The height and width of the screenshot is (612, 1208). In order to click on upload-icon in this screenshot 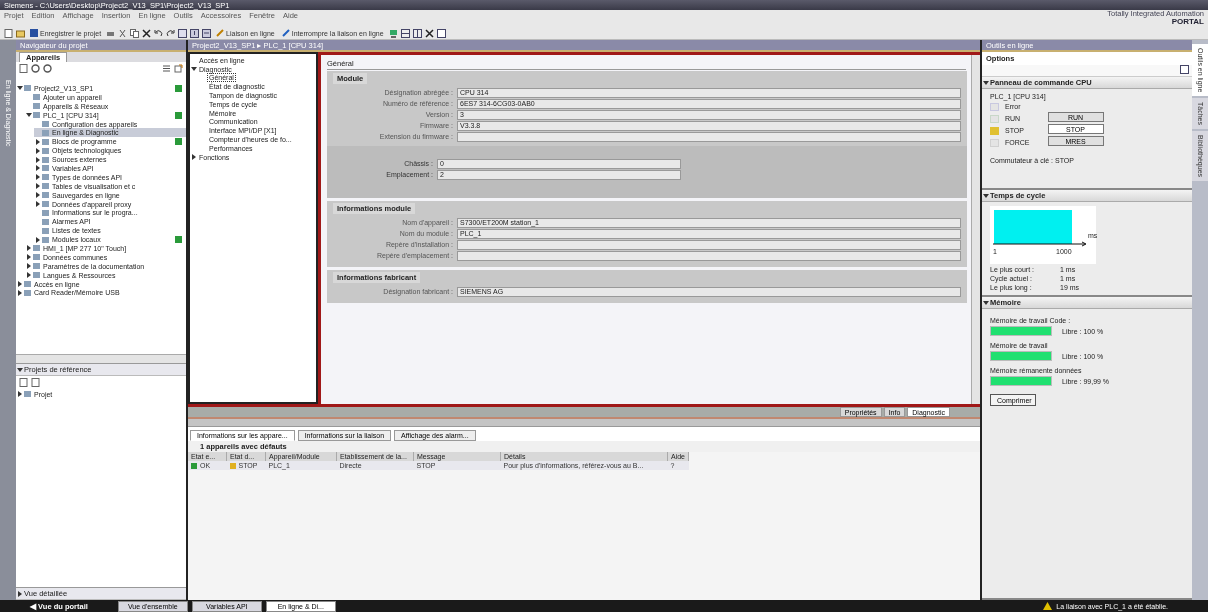, I will do `click(207, 33)`.